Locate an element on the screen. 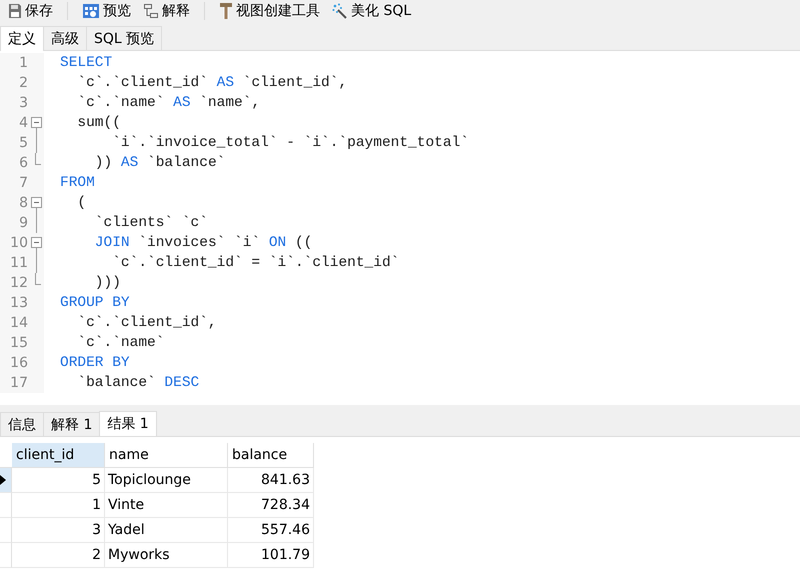 This screenshot has height=580, width=800. line-number: 6 is located at coordinates (23, 163).